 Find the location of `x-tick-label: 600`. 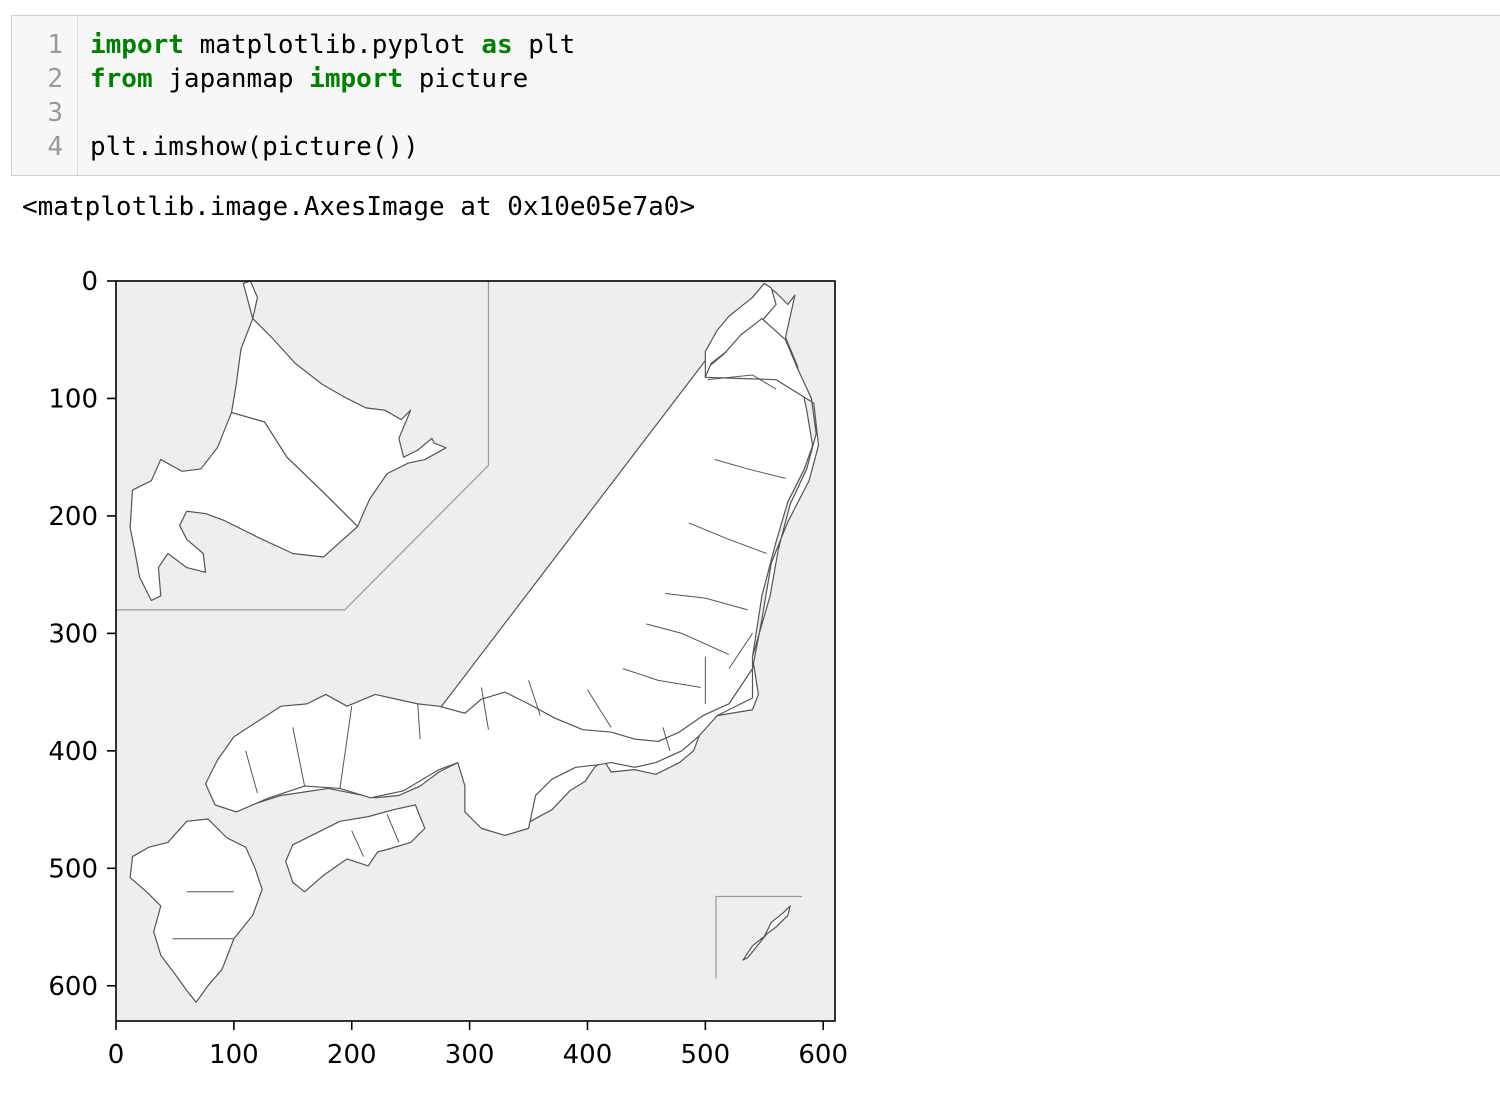

x-tick-label: 600 is located at coordinates (823, 1055).